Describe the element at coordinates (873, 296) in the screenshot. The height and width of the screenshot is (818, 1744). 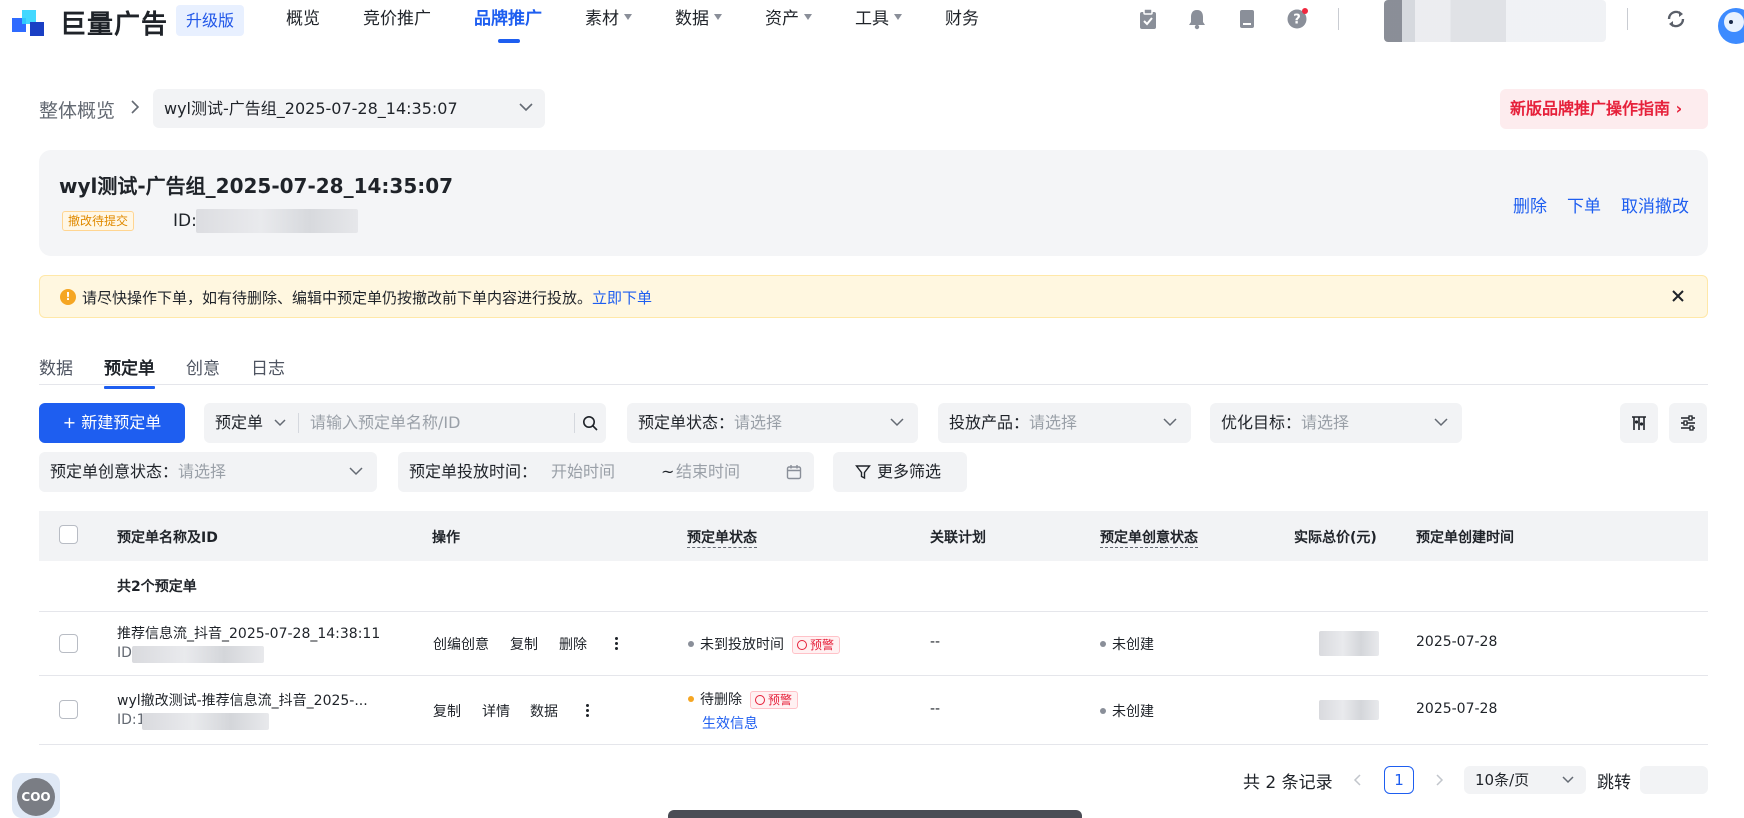
I see `warning-alert: ! 请尽快操作下单，如有待删除、编辑中预定单仍按撤改前下单内容进行投放。立即下单` at that location.